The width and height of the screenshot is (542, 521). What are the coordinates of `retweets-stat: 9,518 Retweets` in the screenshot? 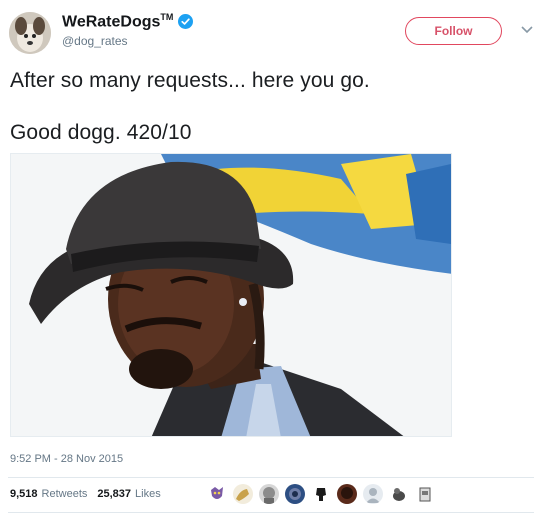 It's located at (48, 494).